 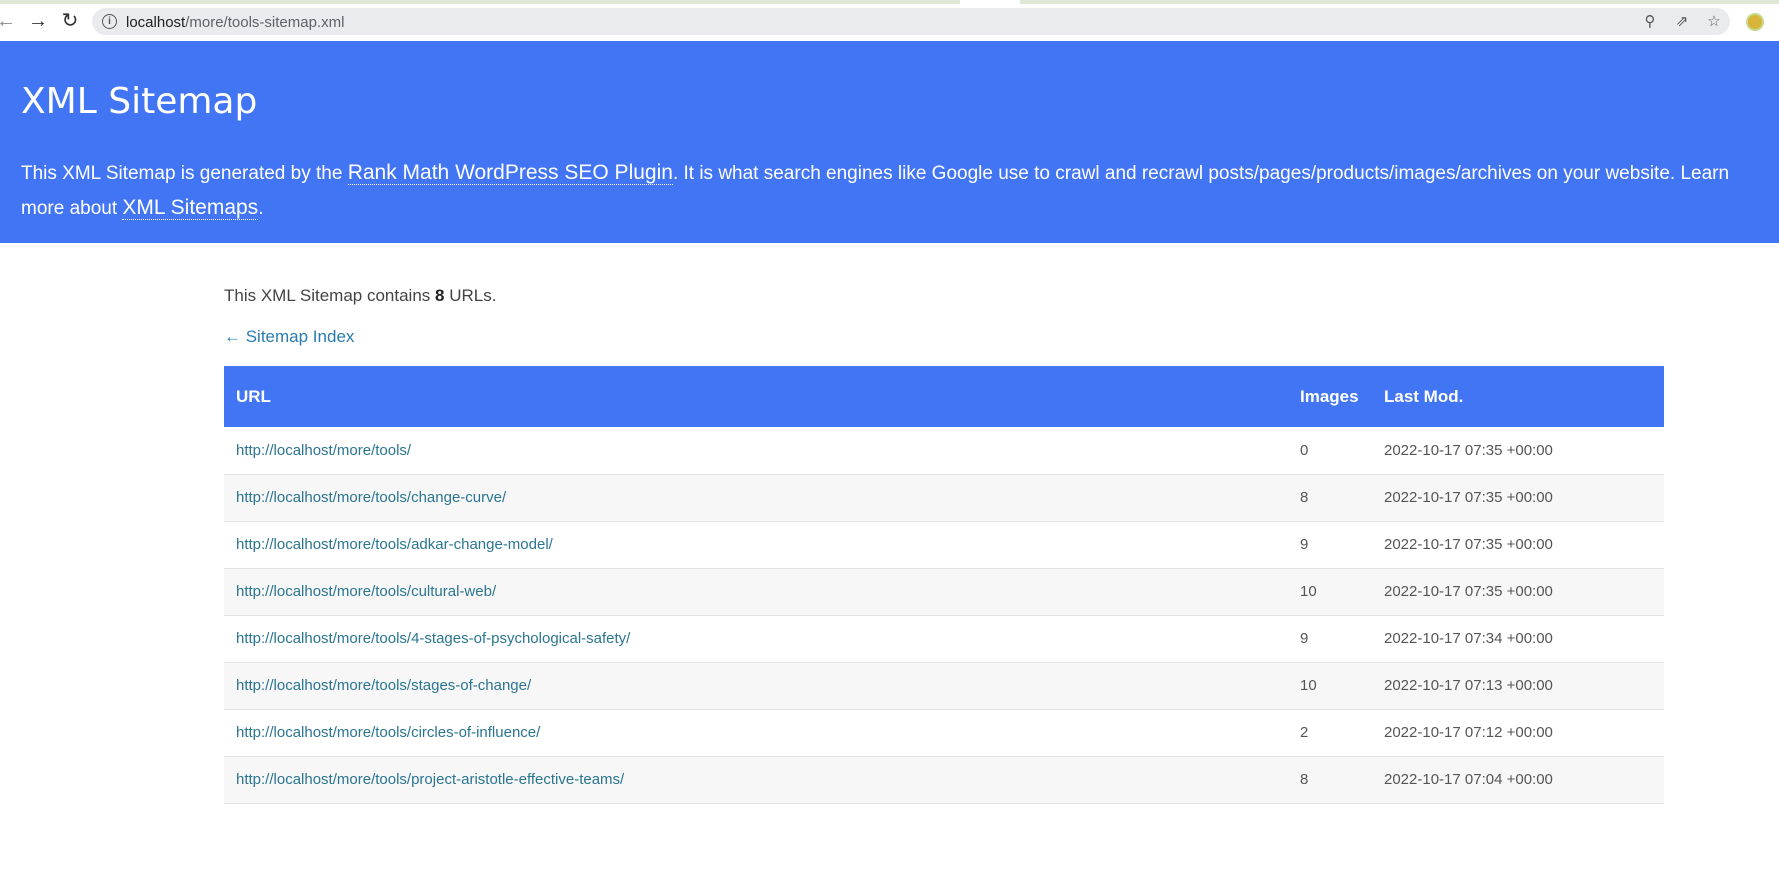 What do you see at coordinates (38, 21) in the screenshot?
I see `forward-arrow-icon: →` at bounding box center [38, 21].